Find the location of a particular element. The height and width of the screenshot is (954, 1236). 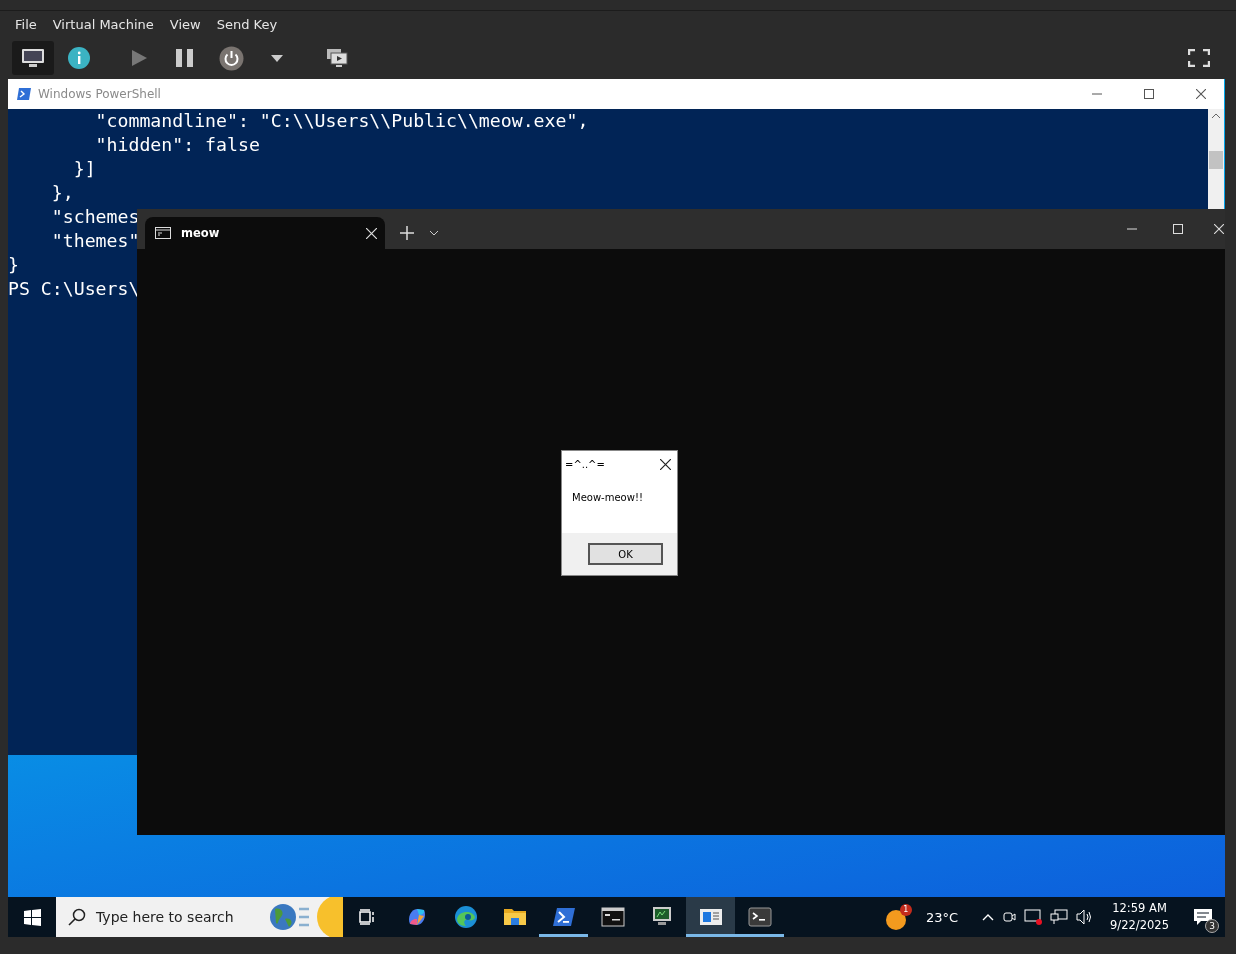

dialog-title: =^..^= is located at coordinates (585, 464).